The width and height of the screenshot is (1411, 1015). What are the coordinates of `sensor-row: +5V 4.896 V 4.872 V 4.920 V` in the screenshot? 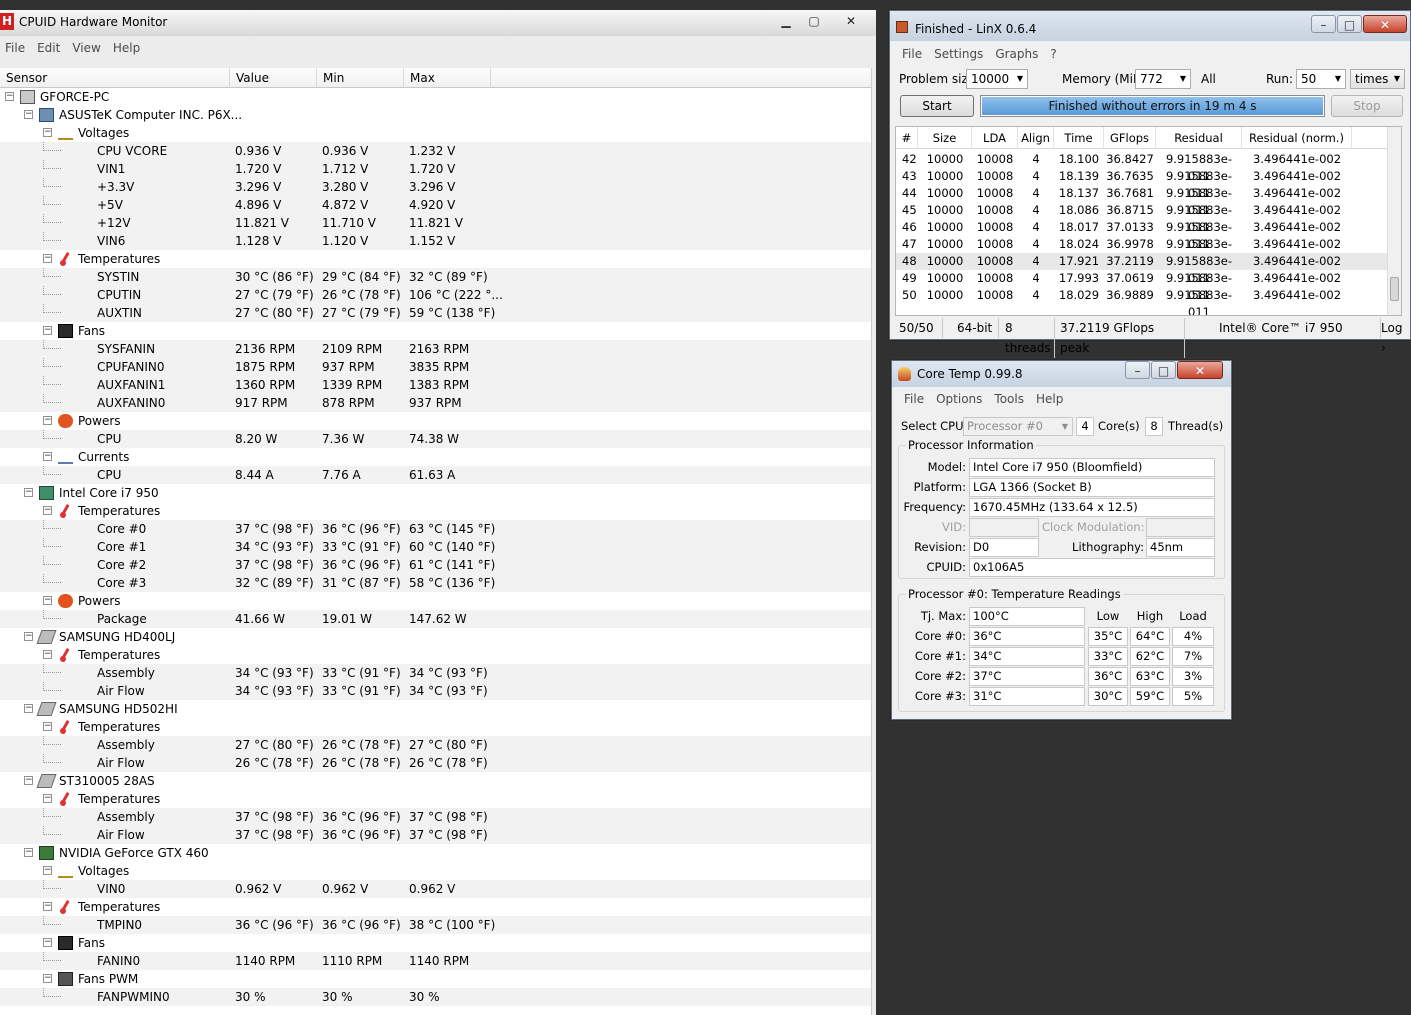 It's located at (435, 205).